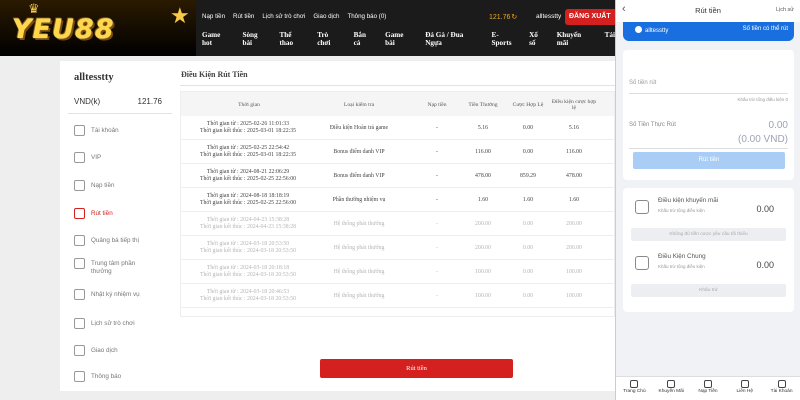 This screenshot has height=400, width=800. I want to click on condition-cell: 100.00, so click(574, 296).